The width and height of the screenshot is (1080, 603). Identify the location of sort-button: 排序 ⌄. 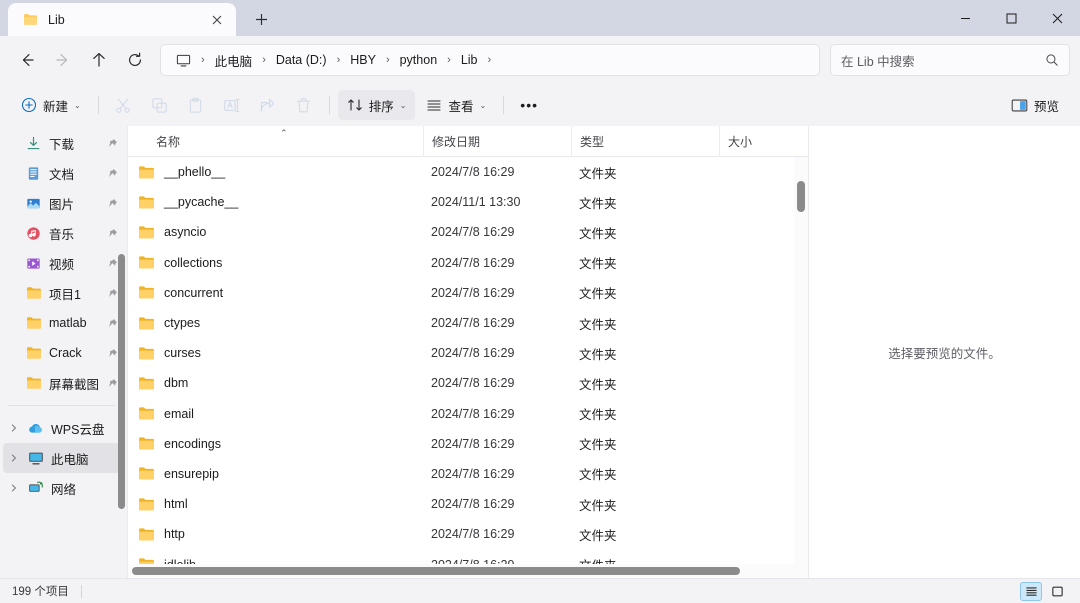
(376, 105).